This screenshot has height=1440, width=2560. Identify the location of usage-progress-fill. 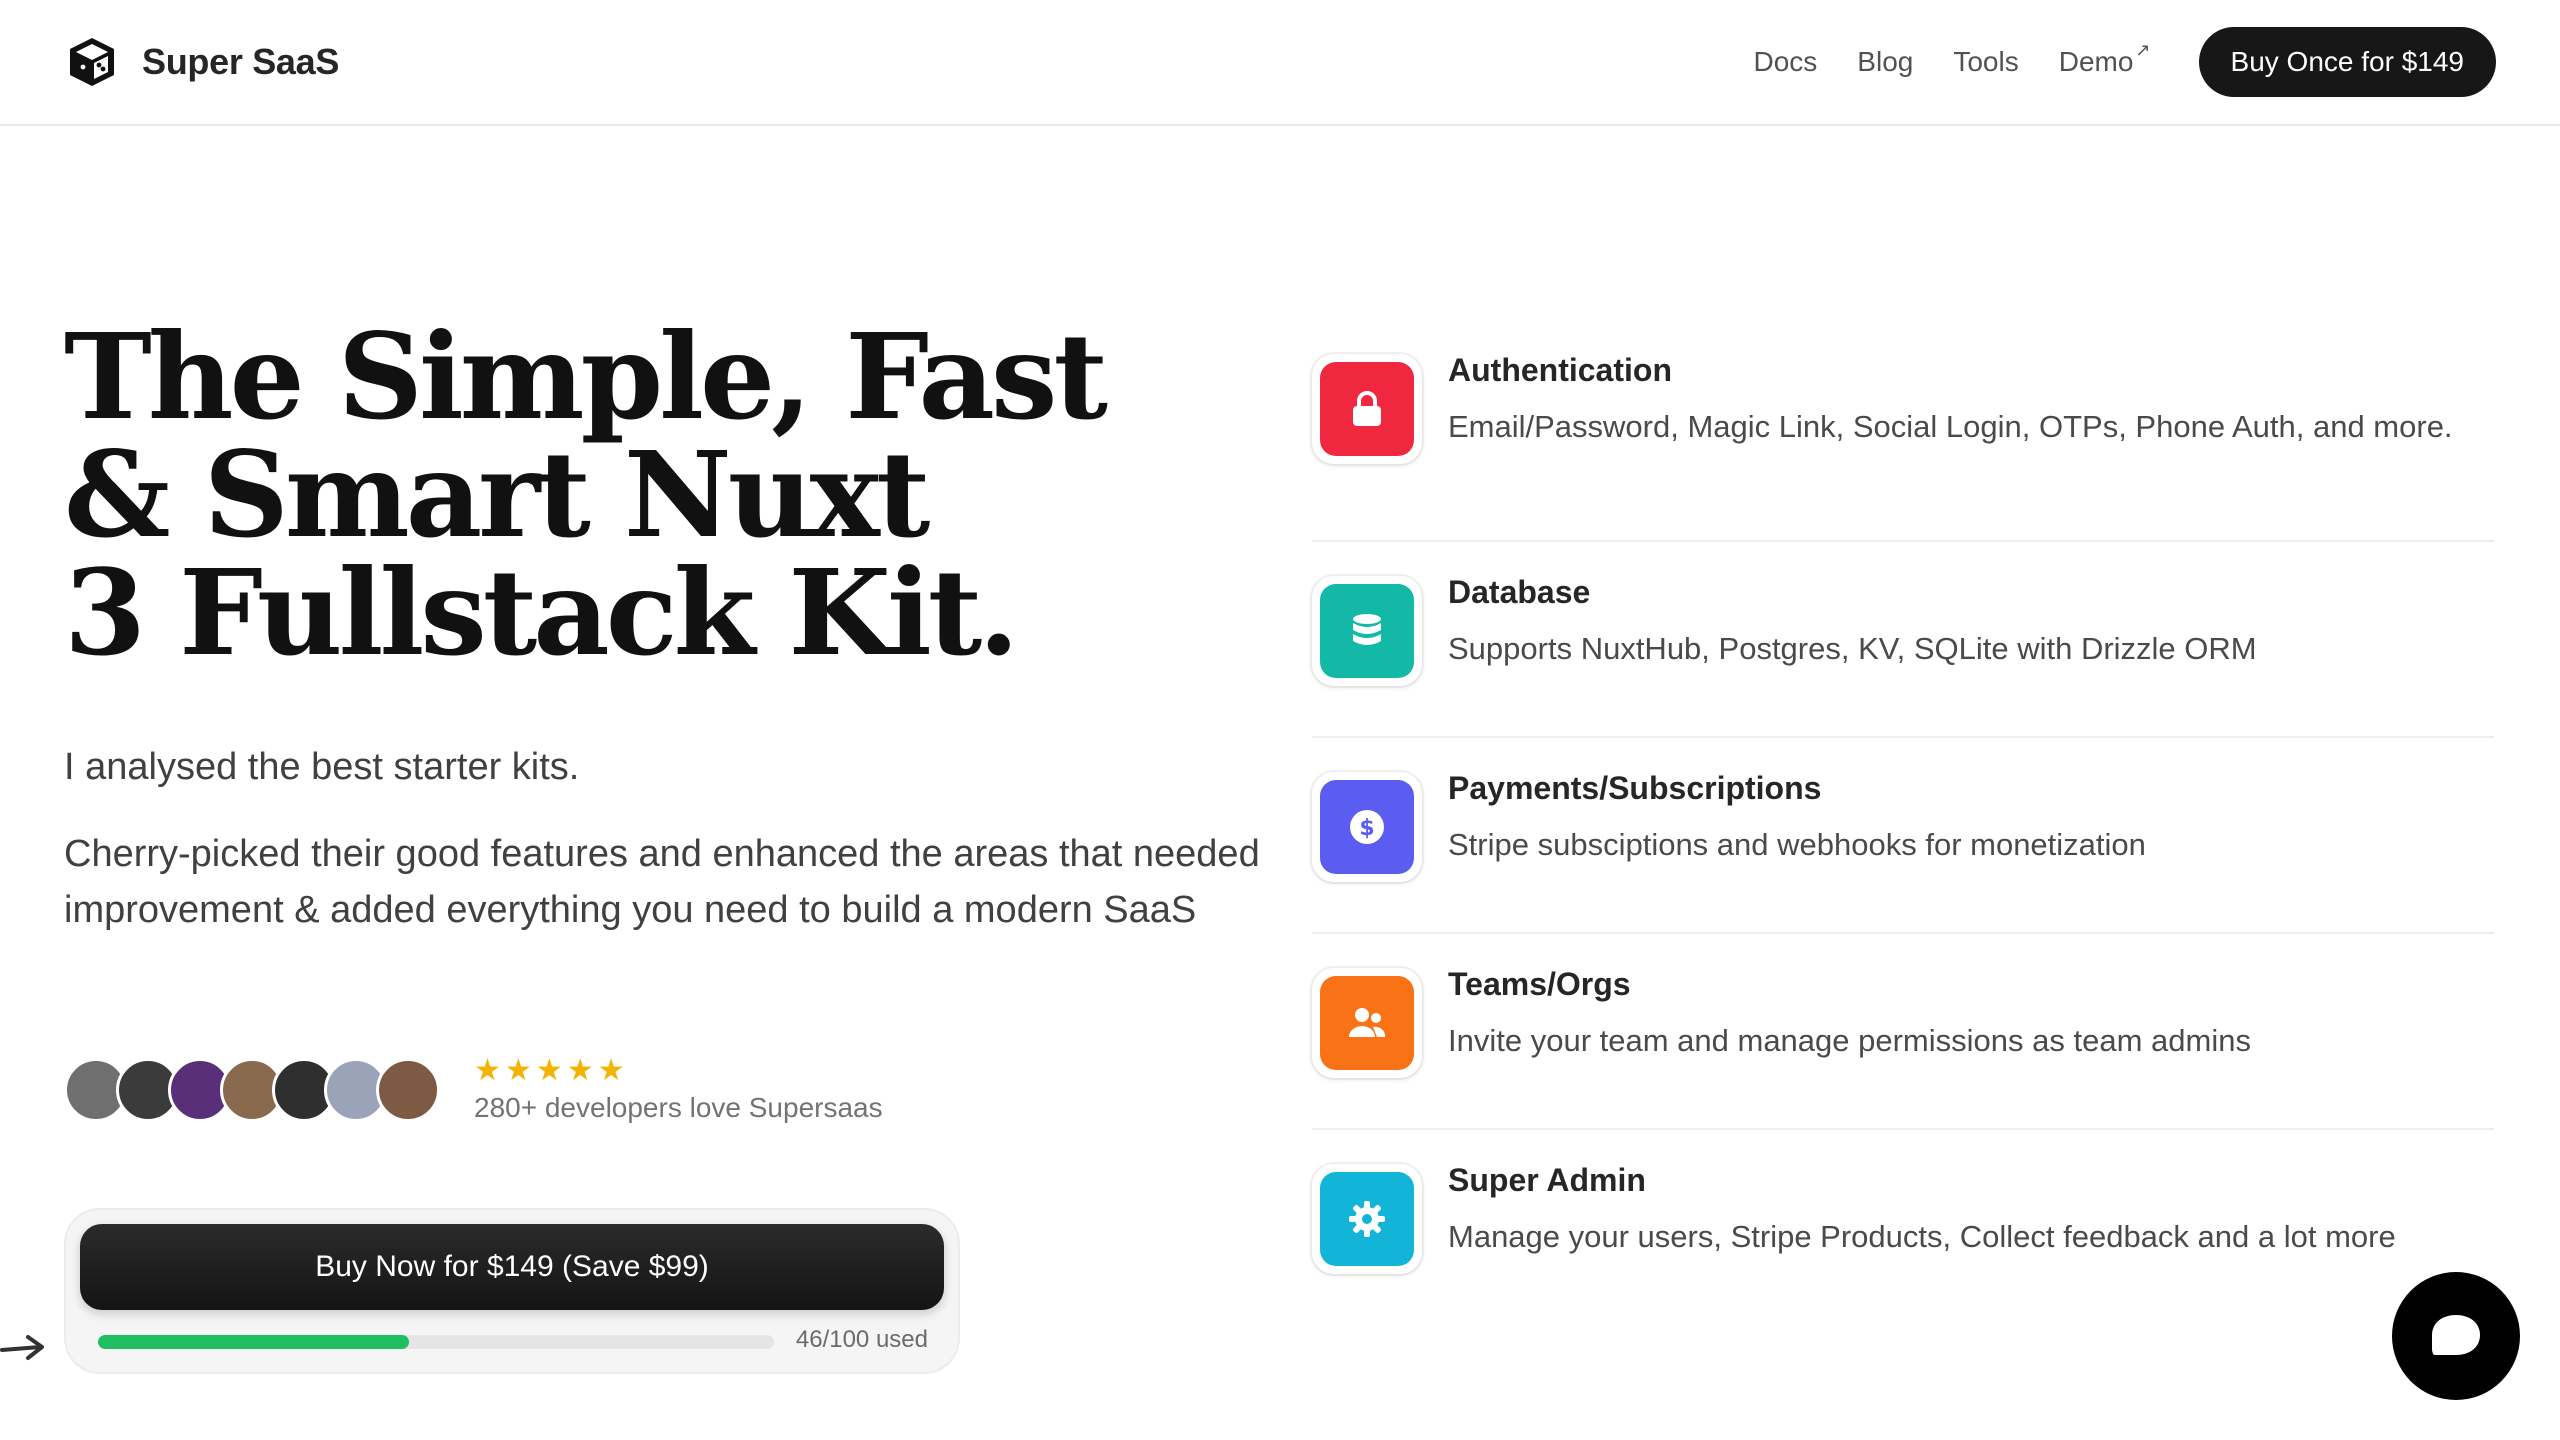
(253, 1342).